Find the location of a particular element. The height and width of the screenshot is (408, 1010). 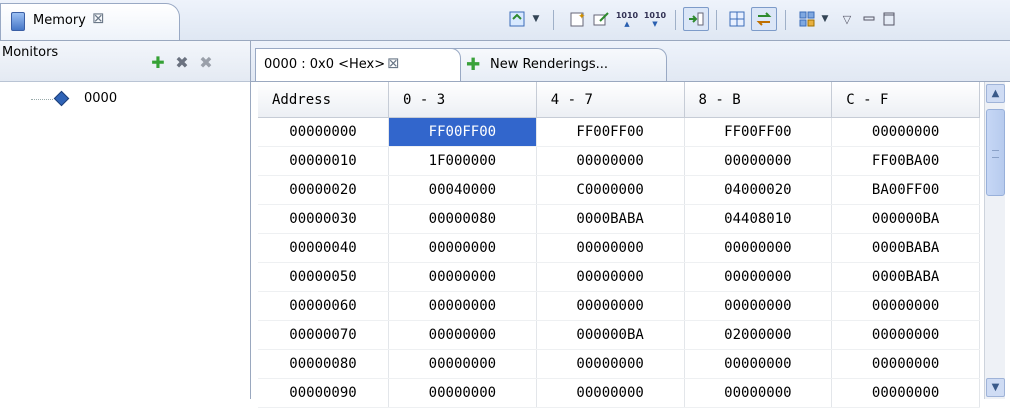

toggle-split-pane-icon is located at coordinates (737, 19).